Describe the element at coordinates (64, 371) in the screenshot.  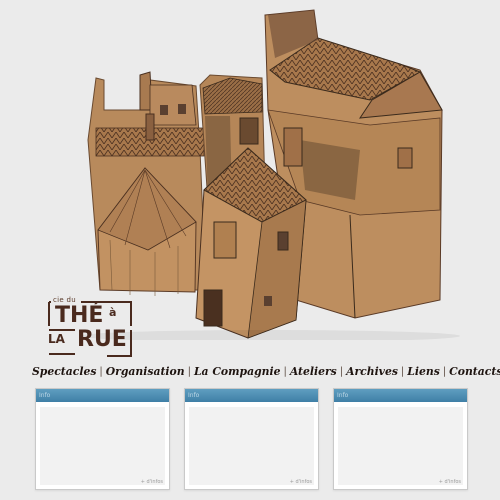
I see `nav-item-spectacles: Spectacles` at that location.